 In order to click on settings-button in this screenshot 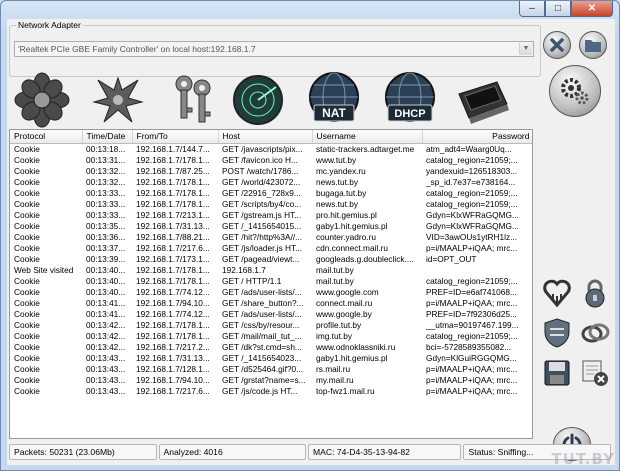, I will do `click(575, 91)`.